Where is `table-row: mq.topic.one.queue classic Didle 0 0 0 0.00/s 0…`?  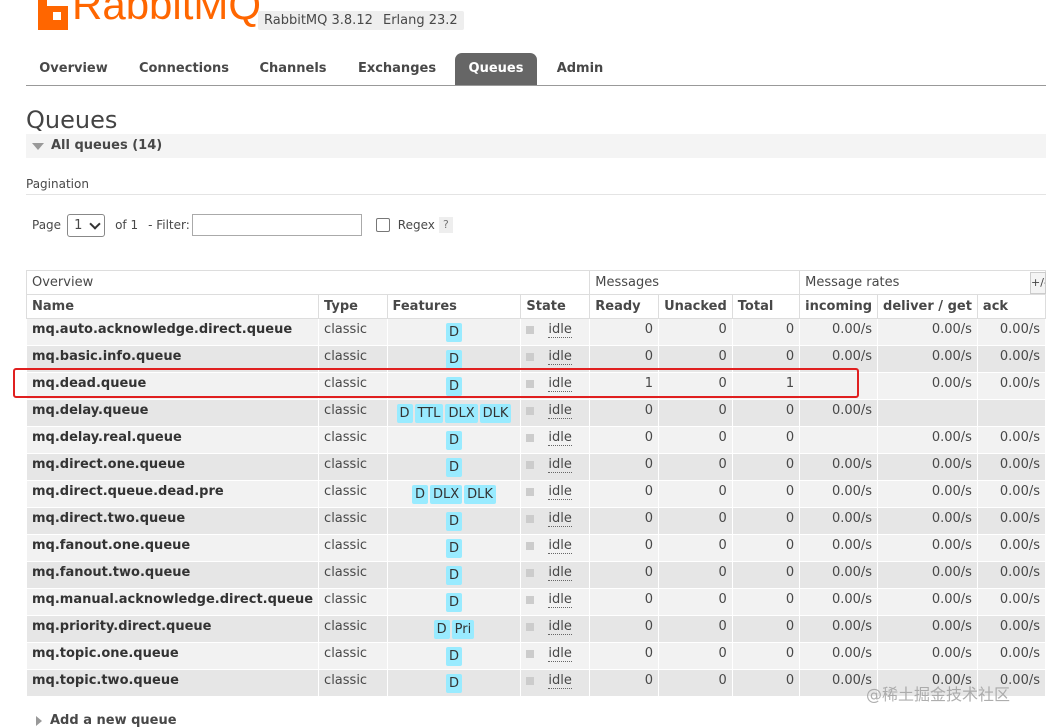 table-row: mq.topic.one.queue classic Didle 0 0 0 0.00/s 0… is located at coordinates (535, 656).